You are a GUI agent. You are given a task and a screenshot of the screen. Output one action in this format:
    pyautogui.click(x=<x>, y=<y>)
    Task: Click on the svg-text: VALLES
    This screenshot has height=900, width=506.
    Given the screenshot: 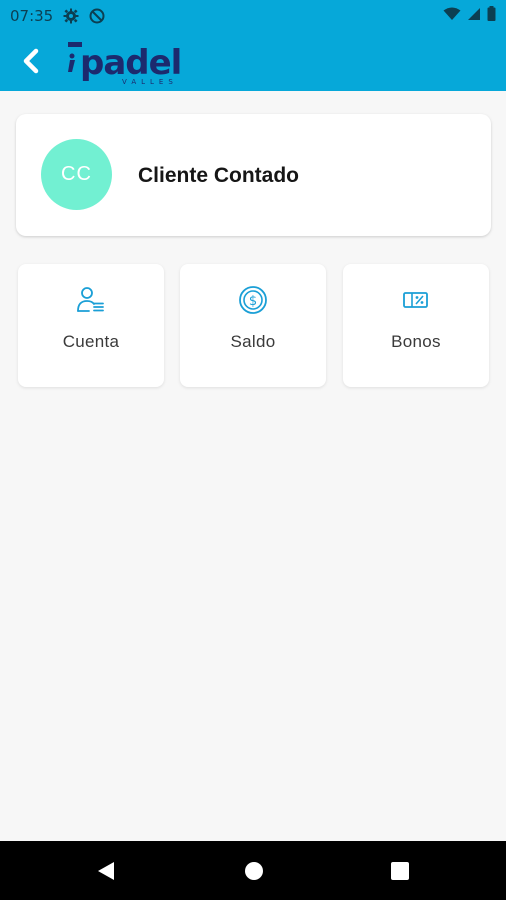 What is the action you would take?
    pyautogui.click(x=150, y=82)
    